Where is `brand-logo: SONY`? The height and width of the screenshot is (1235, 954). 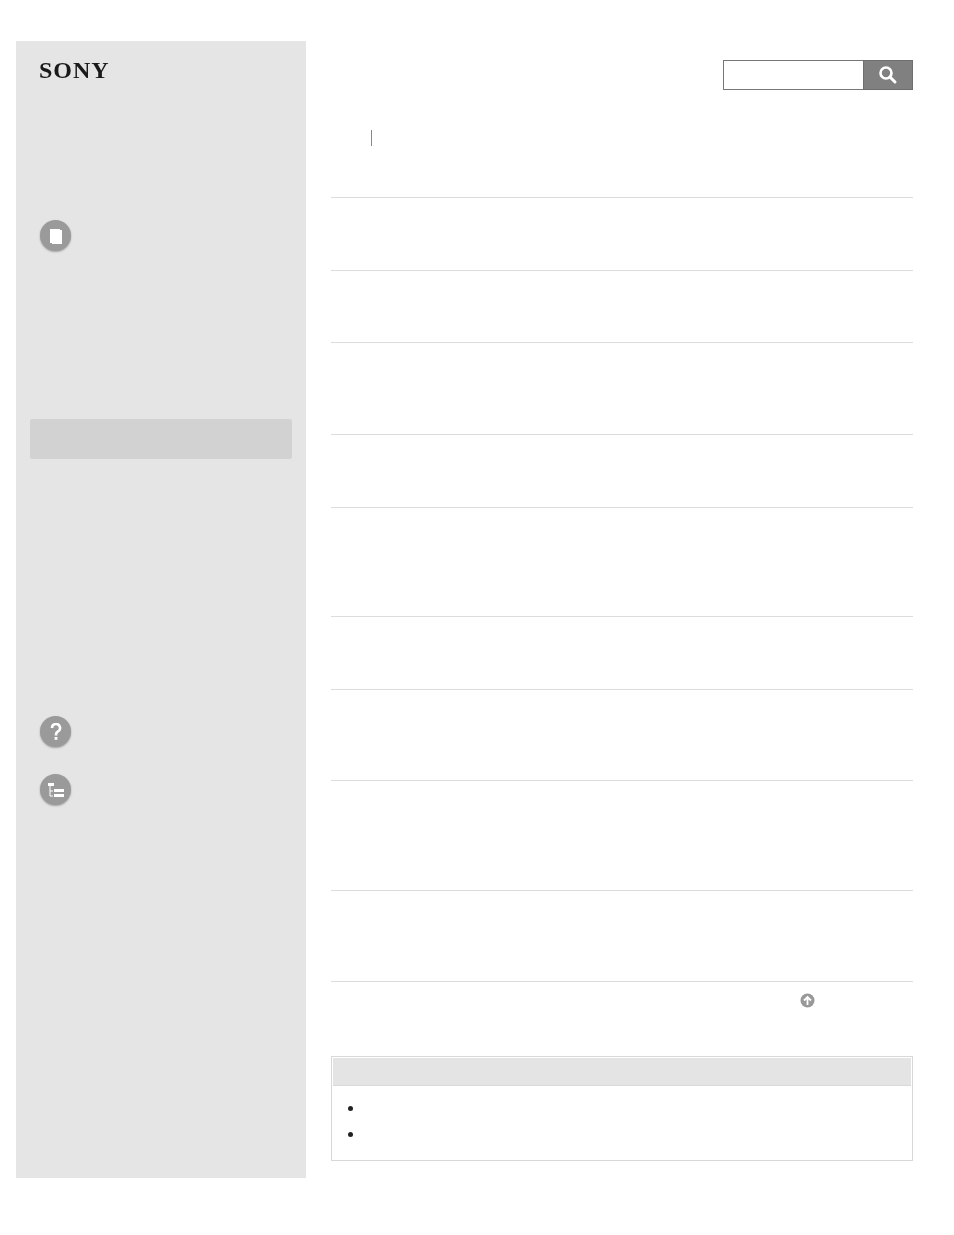
brand-logo: SONY is located at coordinates (74, 70).